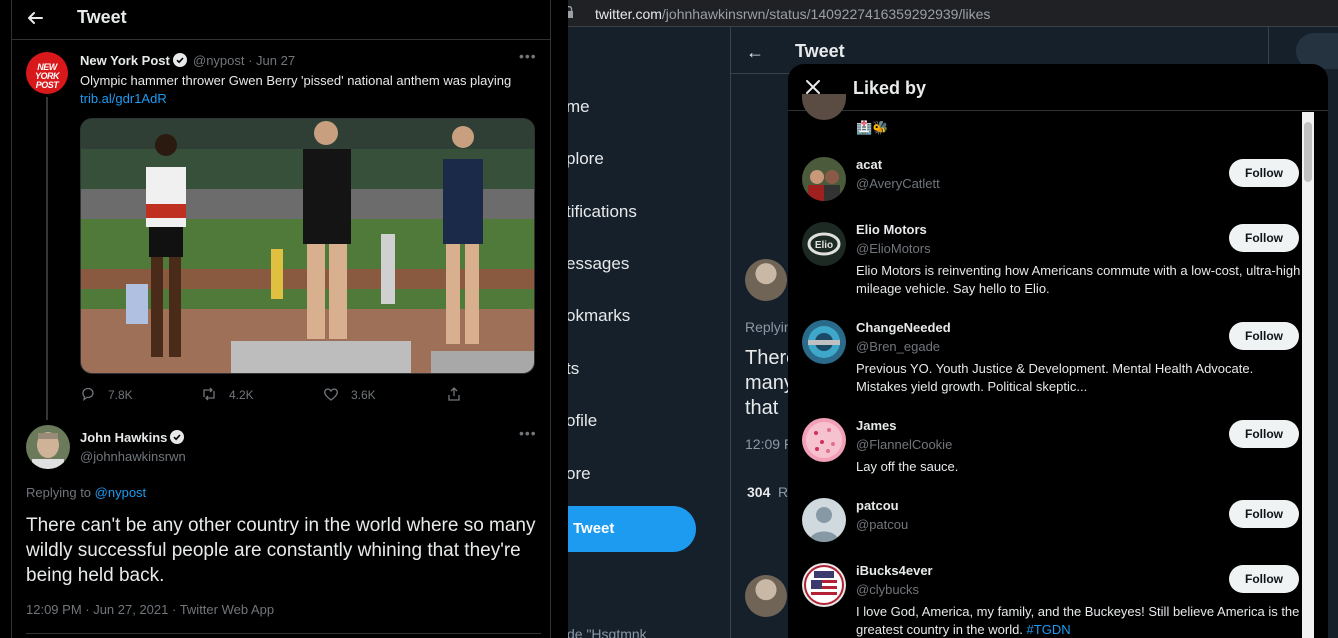 Image resolution: width=1338 pixels, height=638 pixels. Describe the element at coordinates (209, 394) in the screenshot. I see `retweet-icon` at that location.